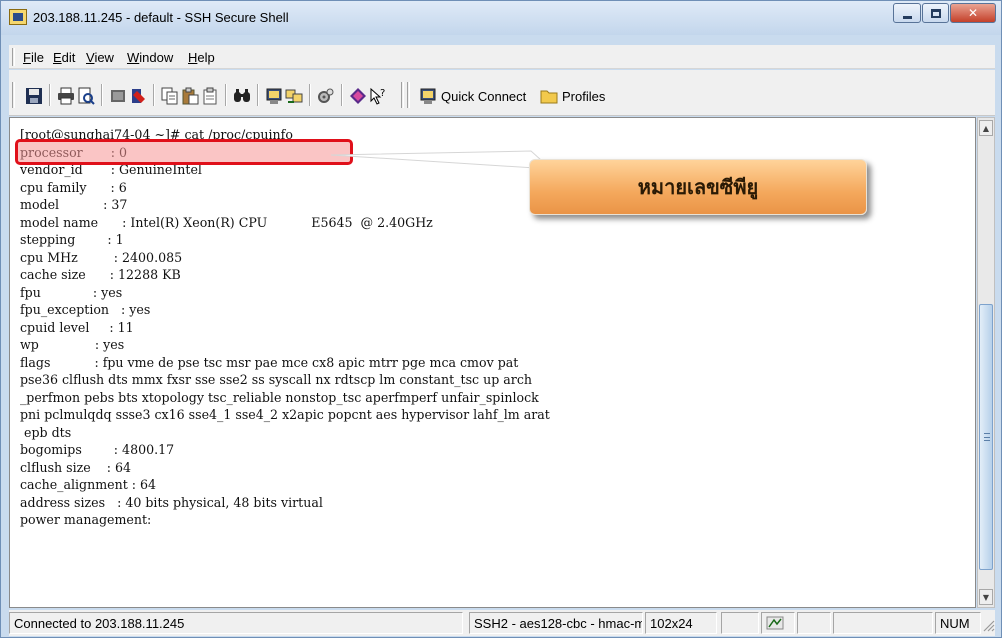  Describe the element at coordinates (441, 159) in the screenshot. I see `callout-pointer` at that location.